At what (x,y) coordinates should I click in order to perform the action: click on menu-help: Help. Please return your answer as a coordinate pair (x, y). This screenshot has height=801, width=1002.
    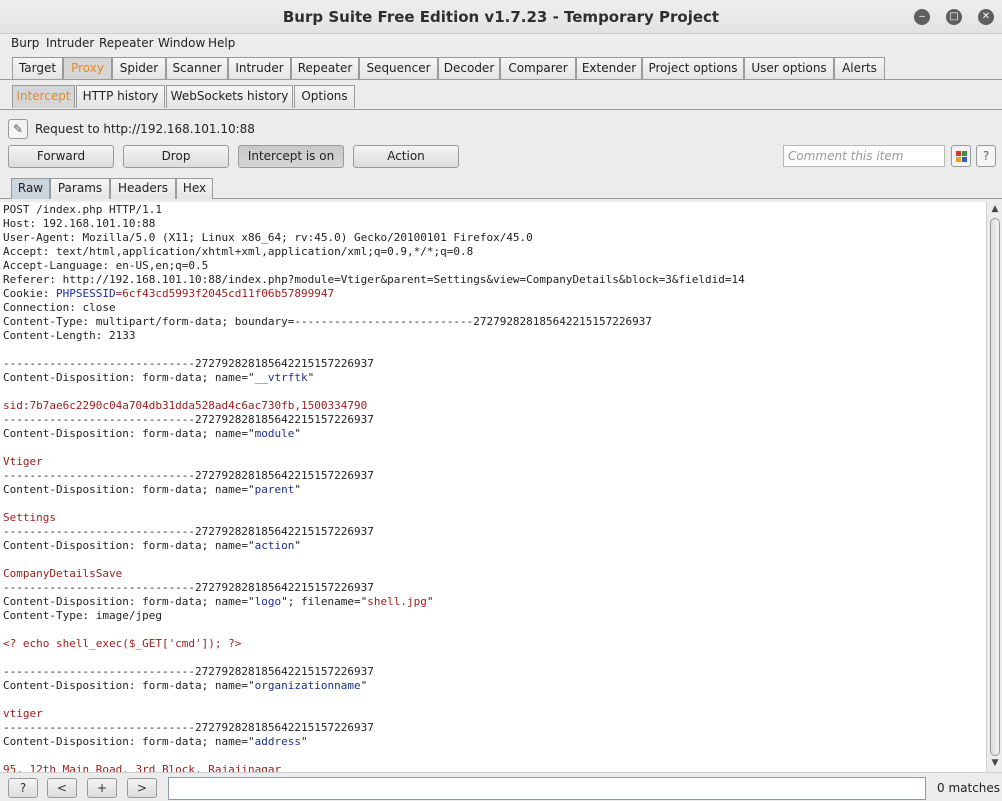
    Looking at the image, I should click on (221, 43).